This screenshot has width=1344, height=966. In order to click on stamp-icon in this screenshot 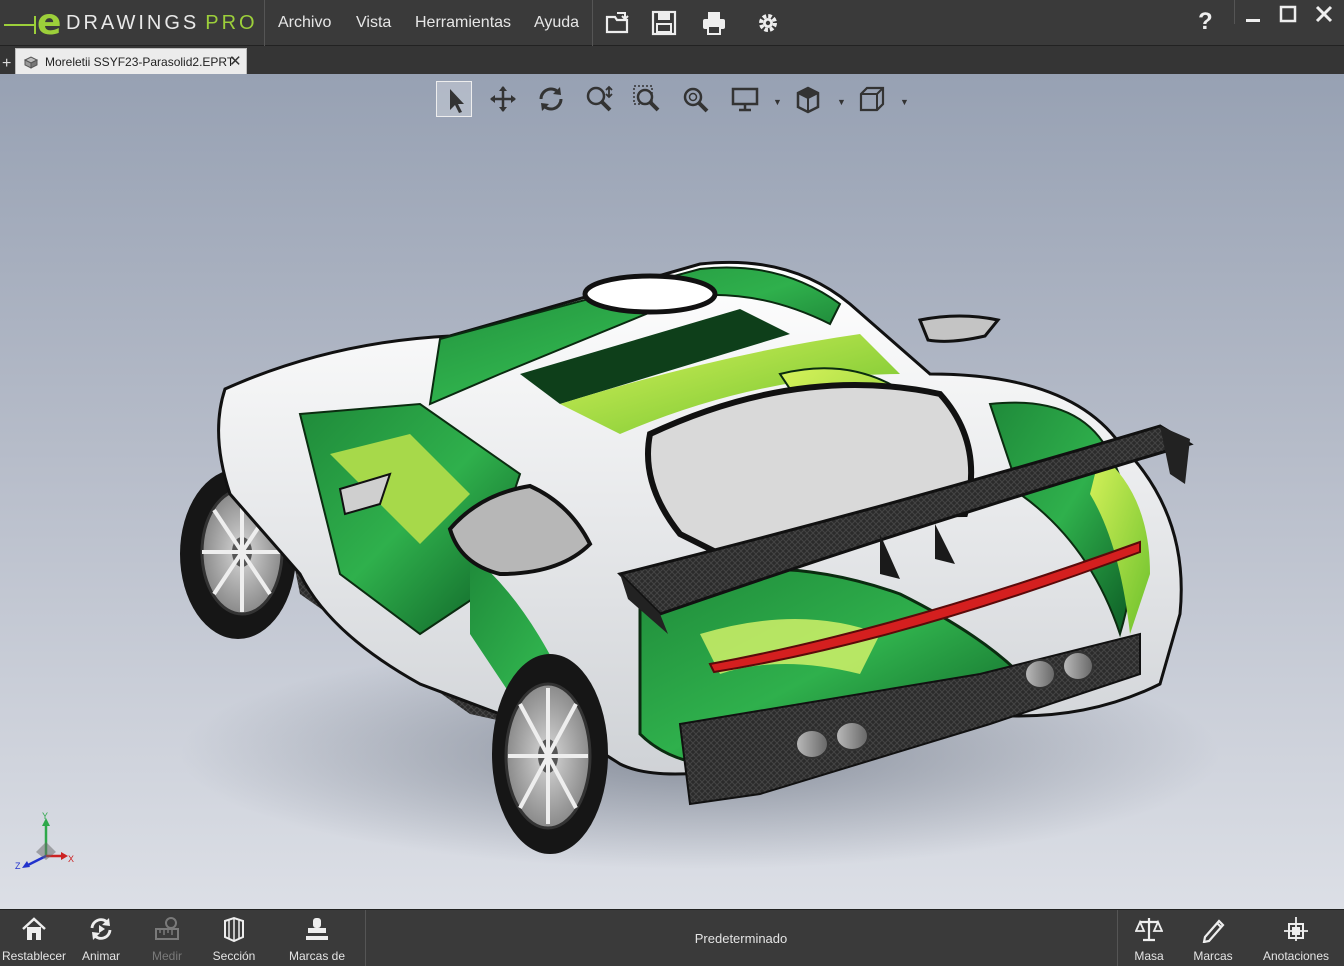, I will do `click(317, 929)`.